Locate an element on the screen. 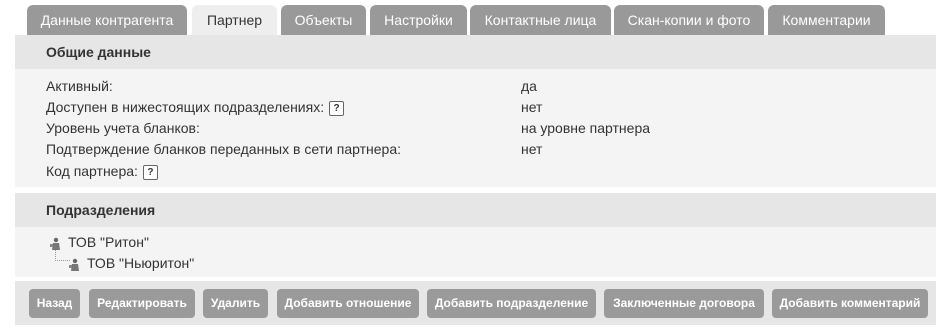 Image resolution: width=936 pixels, height=333 pixels. tab-comments: Комментарии is located at coordinates (826, 20).